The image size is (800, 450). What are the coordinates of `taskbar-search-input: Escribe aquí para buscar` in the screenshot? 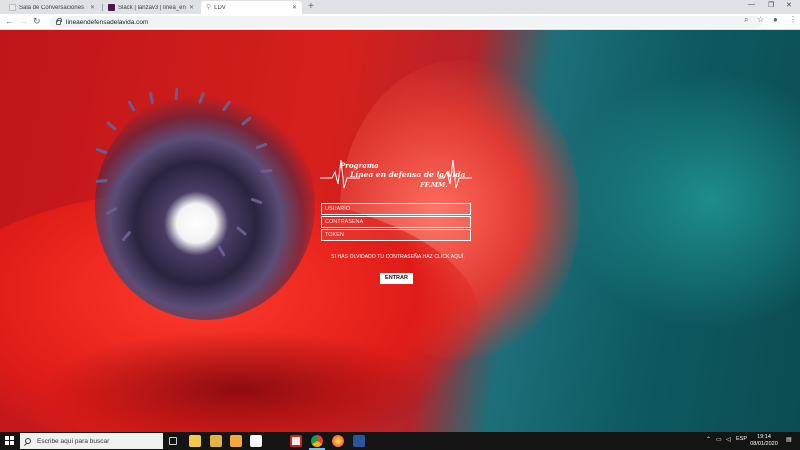 It's located at (91, 441).